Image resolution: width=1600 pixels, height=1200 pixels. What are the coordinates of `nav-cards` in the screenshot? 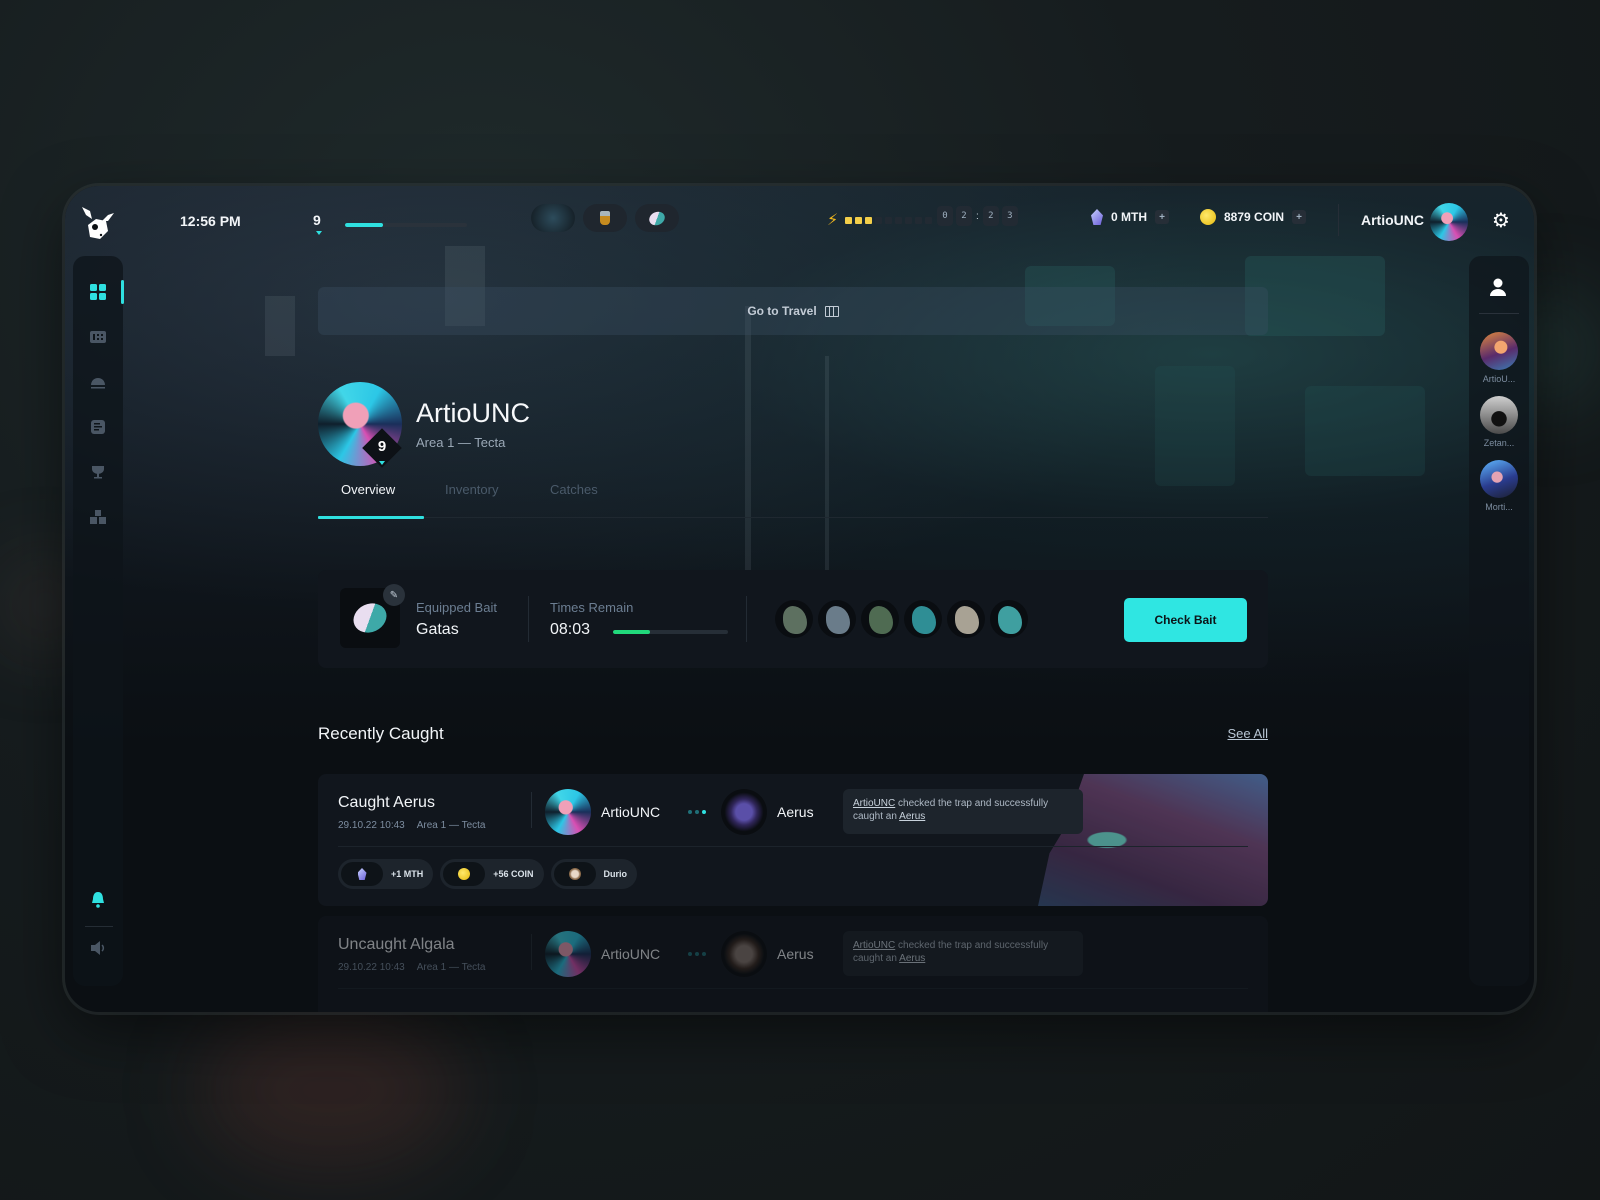 It's located at (98, 337).